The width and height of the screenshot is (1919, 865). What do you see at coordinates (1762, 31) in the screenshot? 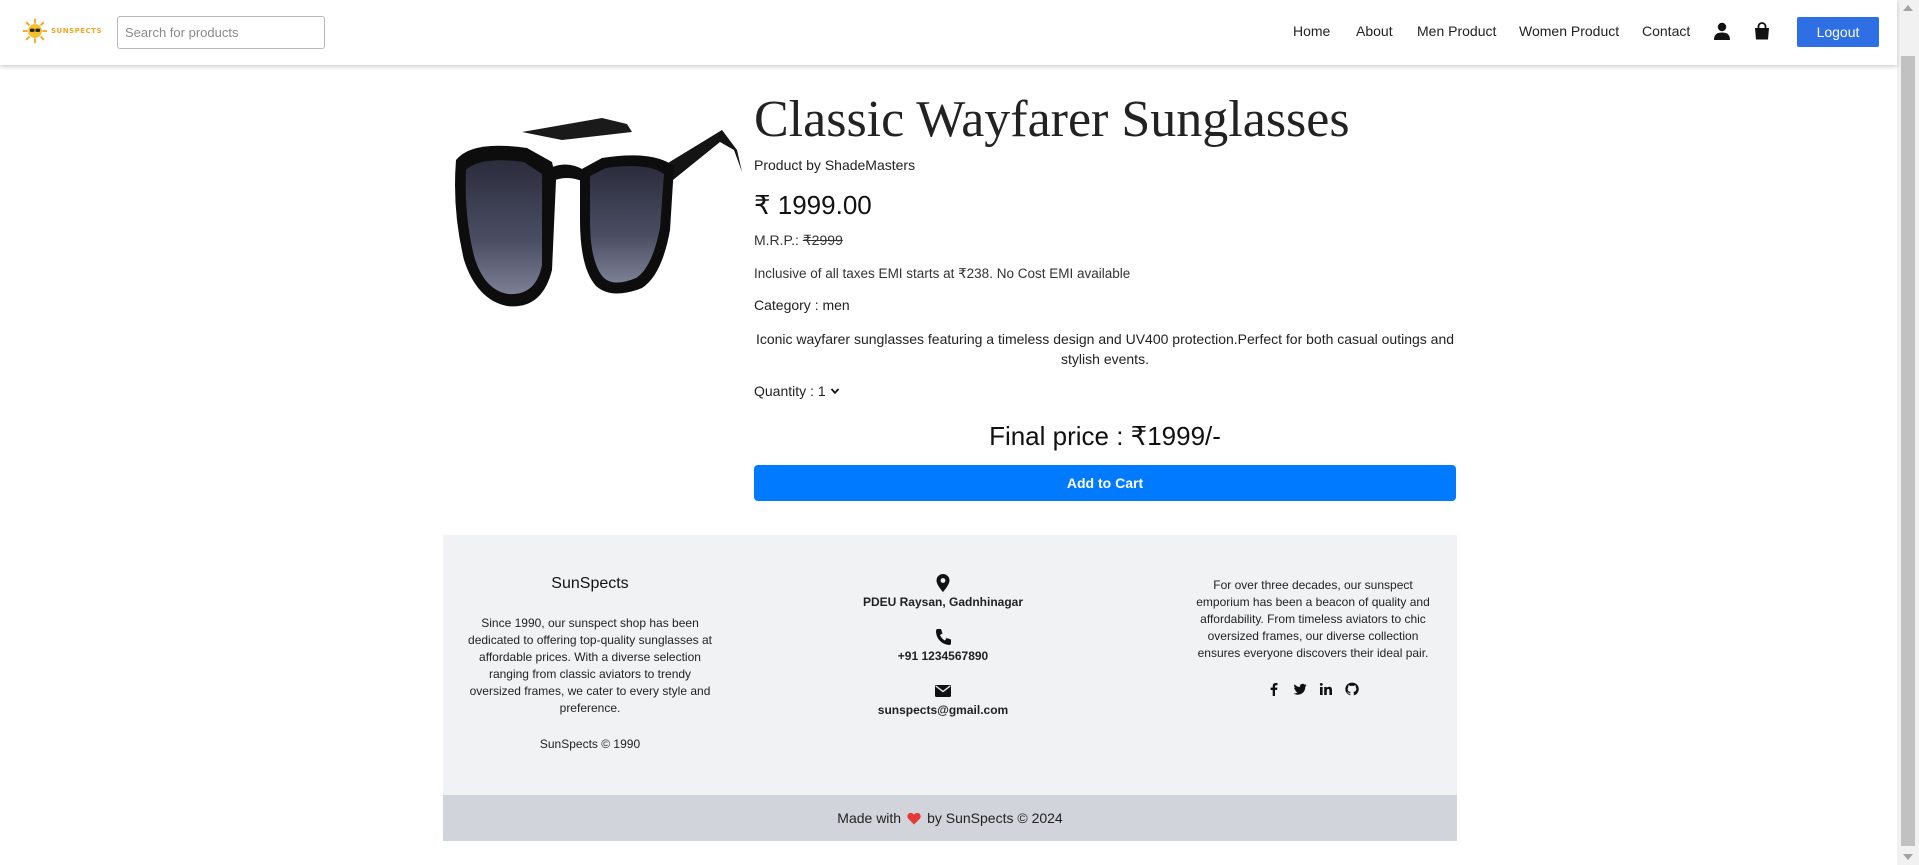
I see `shopping-bag-icon` at bounding box center [1762, 31].